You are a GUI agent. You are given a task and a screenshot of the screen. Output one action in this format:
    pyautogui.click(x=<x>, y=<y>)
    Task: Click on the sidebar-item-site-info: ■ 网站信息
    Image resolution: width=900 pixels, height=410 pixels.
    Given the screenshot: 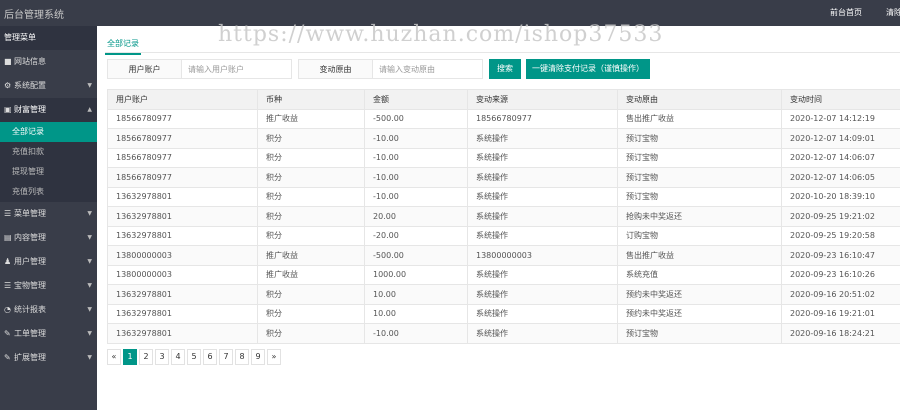 What is the action you would take?
    pyautogui.click(x=48, y=62)
    